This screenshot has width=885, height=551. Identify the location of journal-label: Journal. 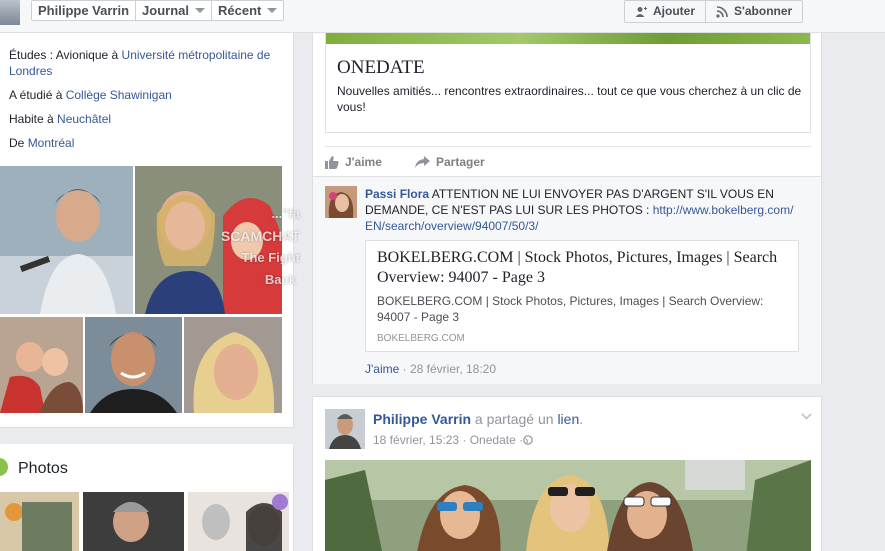
(165, 10).